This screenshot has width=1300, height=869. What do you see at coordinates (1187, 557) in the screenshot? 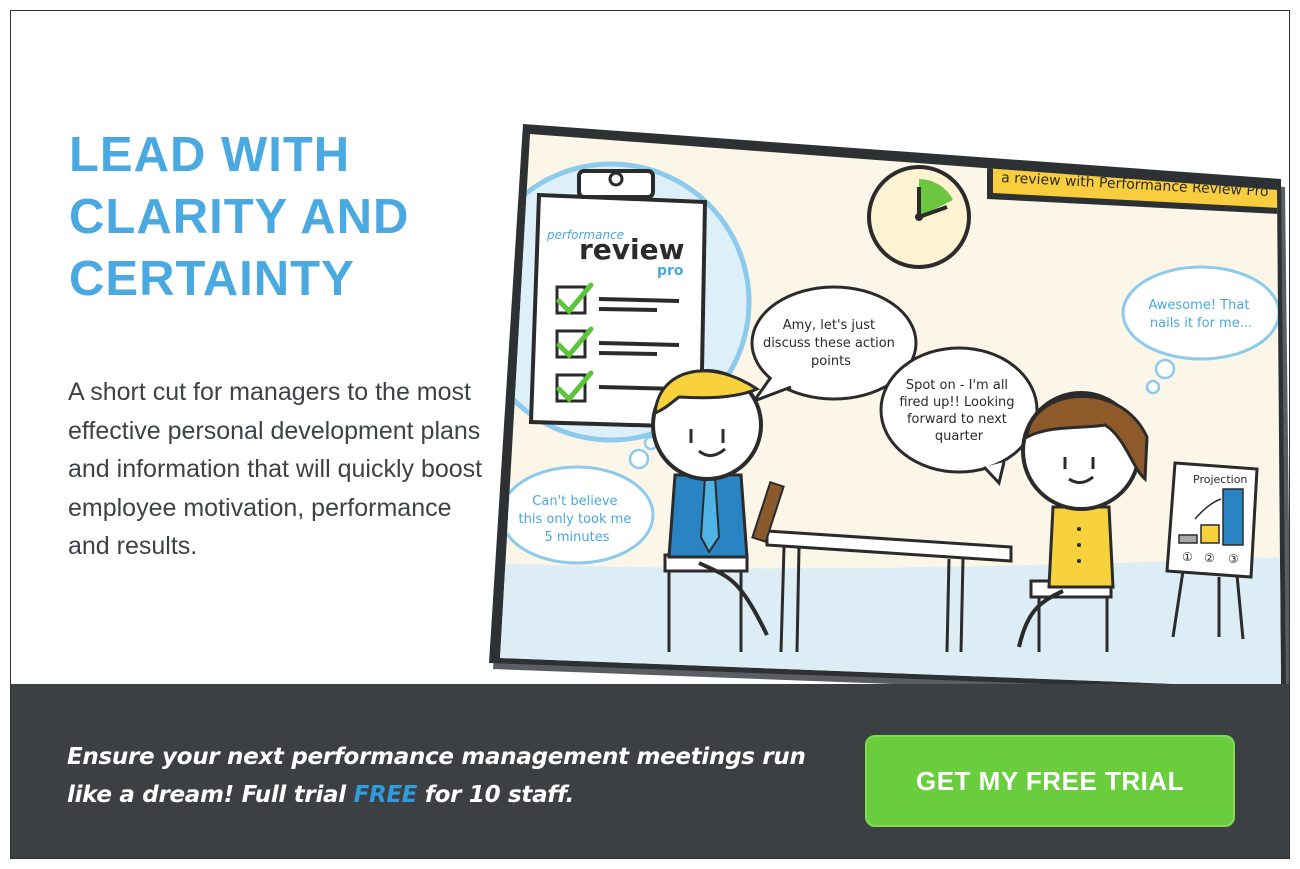
I see `chart-tick-1: ①` at bounding box center [1187, 557].